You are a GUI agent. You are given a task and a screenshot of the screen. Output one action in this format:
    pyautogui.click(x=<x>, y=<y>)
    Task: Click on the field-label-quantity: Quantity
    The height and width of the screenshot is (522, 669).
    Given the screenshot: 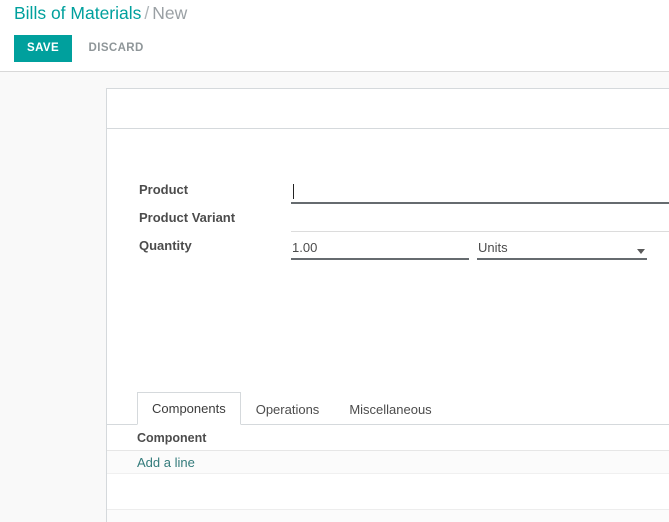 What is the action you would take?
    pyautogui.click(x=165, y=245)
    